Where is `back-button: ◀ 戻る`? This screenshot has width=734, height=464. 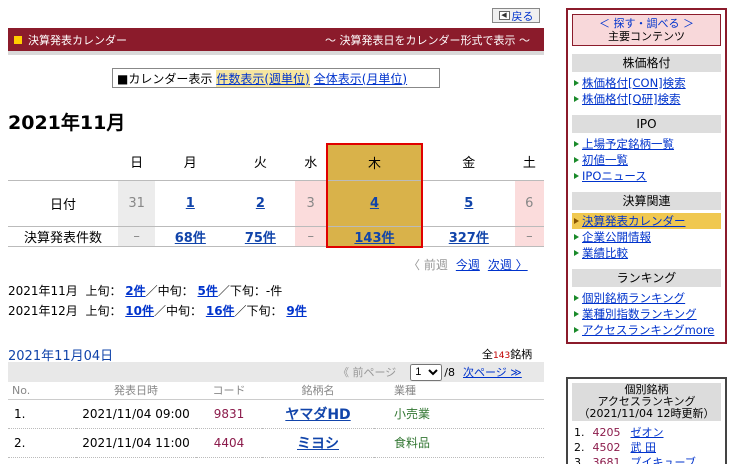
back-button: ◀ 戻る is located at coordinates (516, 15).